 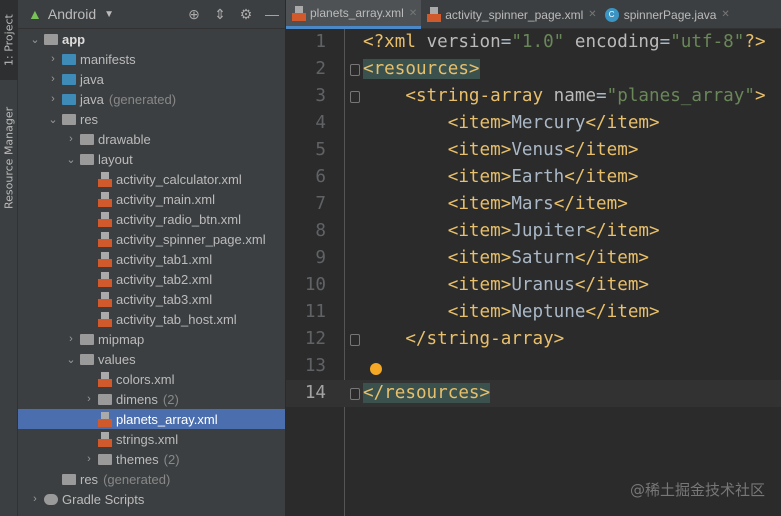 I want to click on tree-item: › dimens (2), so click(x=151, y=399).